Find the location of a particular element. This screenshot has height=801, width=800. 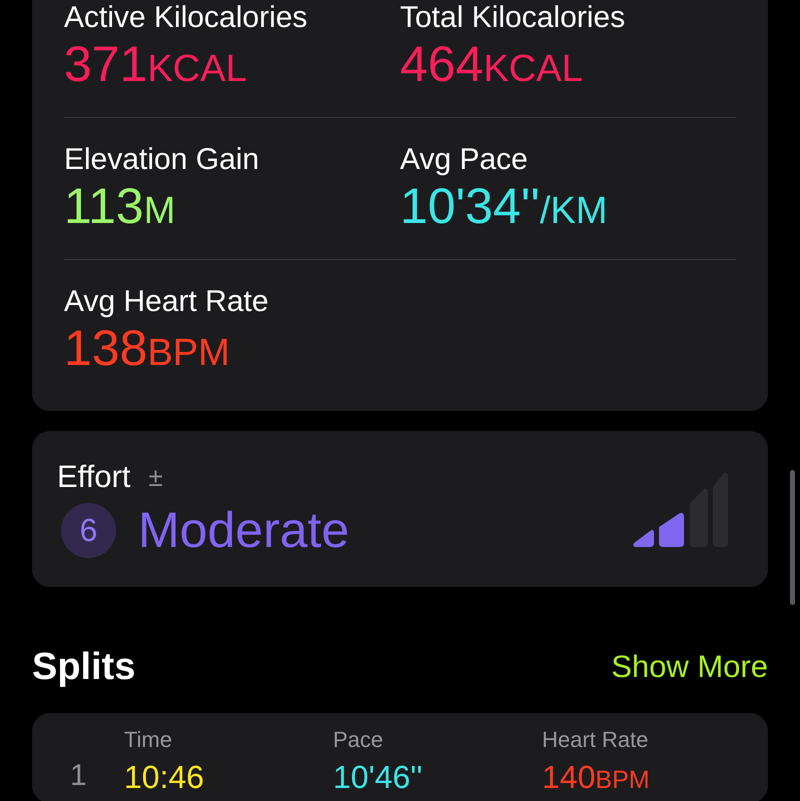

metric-label: Avg Heart Rate is located at coordinates (167, 302).